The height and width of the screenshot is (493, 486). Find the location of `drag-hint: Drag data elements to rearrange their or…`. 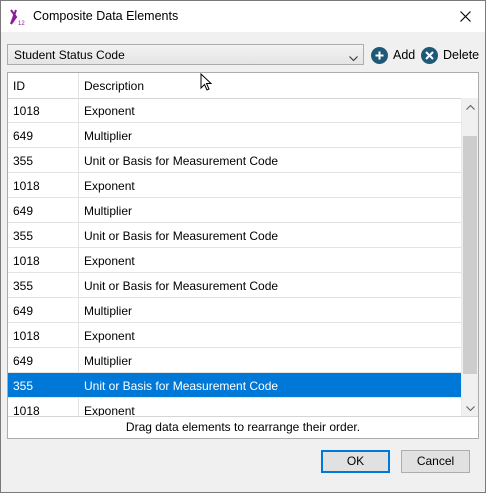

drag-hint: Drag data elements to rearrange their or… is located at coordinates (243, 427).